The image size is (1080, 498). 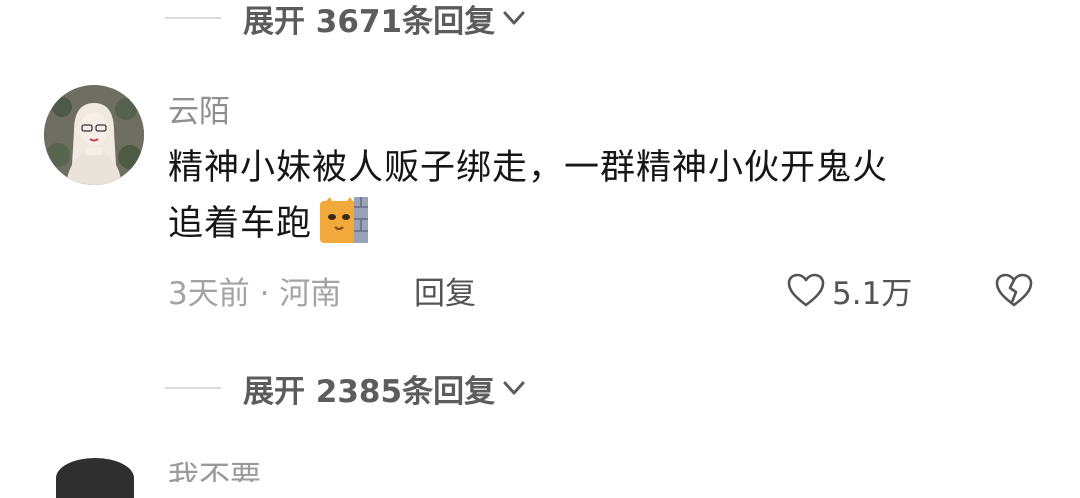 What do you see at coordinates (1014, 290) in the screenshot?
I see `broken-heart-icon` at bounding box center [1014, 290].